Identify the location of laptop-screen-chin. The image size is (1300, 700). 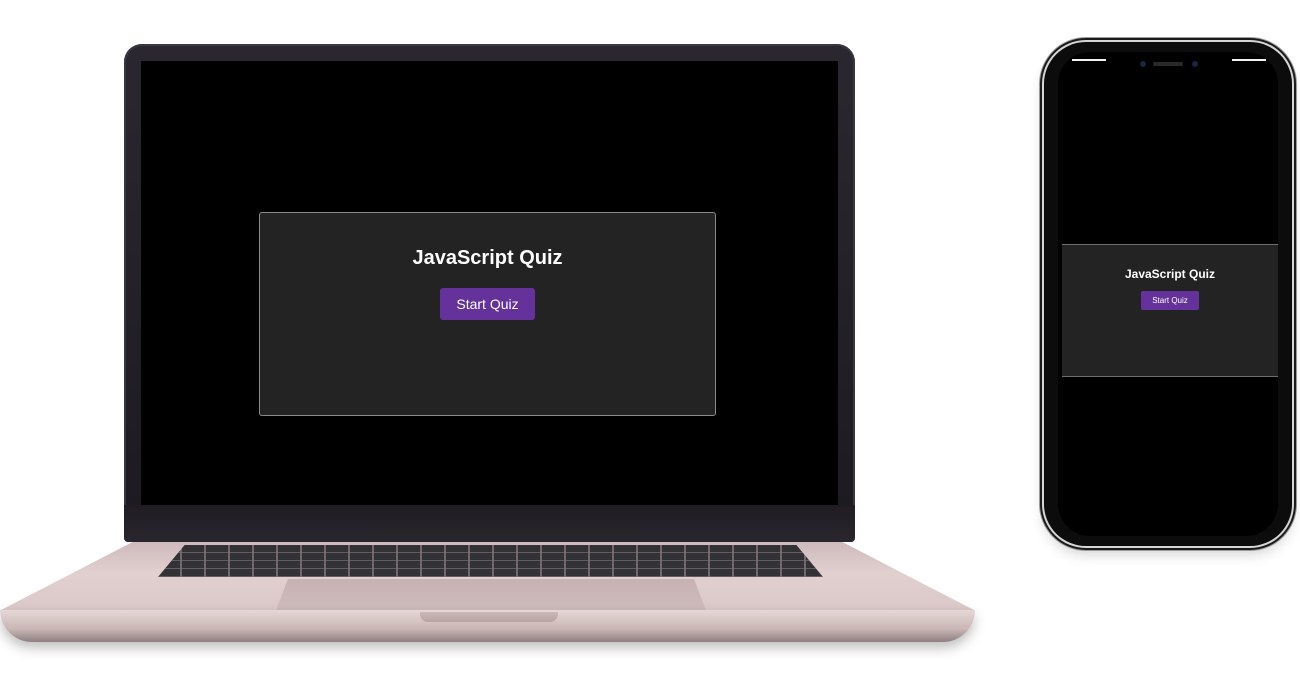
(489, 523).